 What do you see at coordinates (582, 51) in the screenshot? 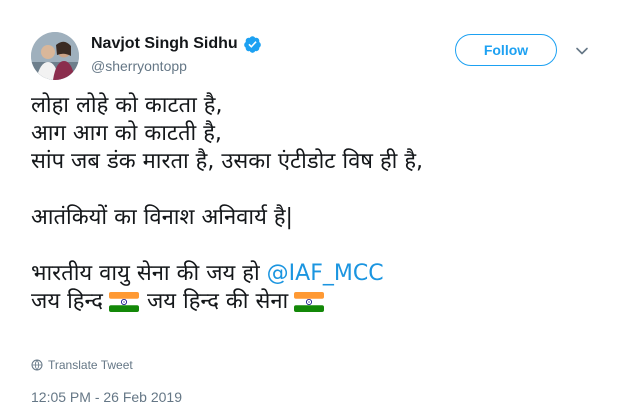
I see `chevron-down-icon` at bounding box center [582, 51].